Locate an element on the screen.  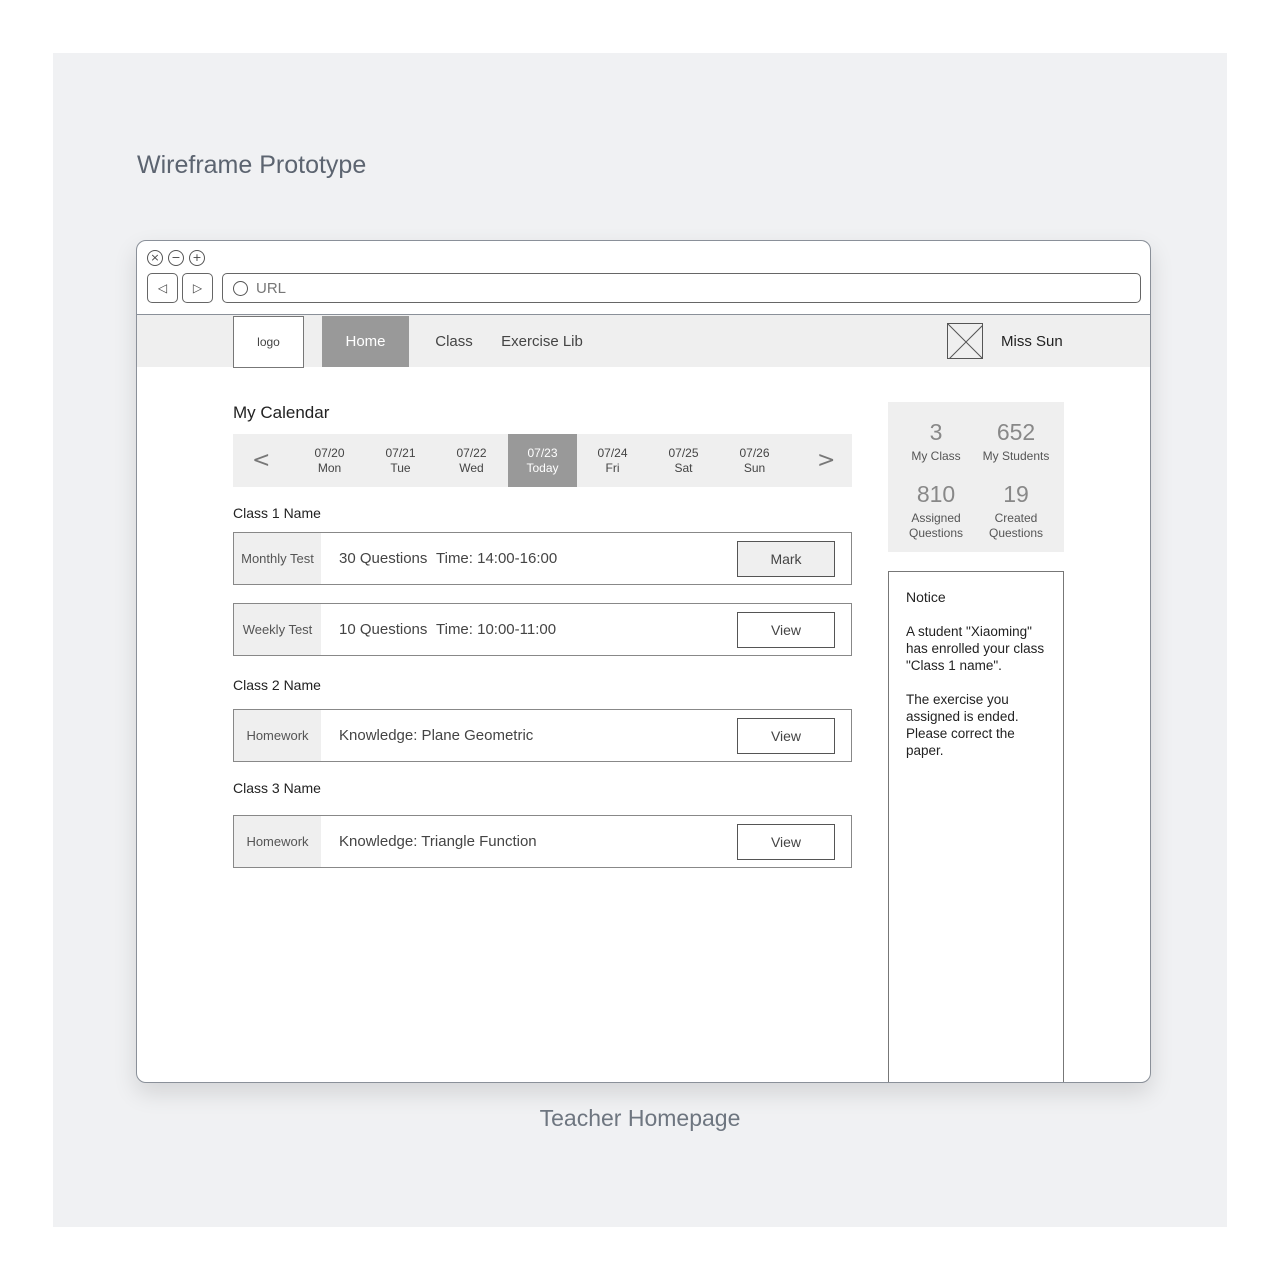
user-name: Miss Sun is located at coordinates (1032, 341).